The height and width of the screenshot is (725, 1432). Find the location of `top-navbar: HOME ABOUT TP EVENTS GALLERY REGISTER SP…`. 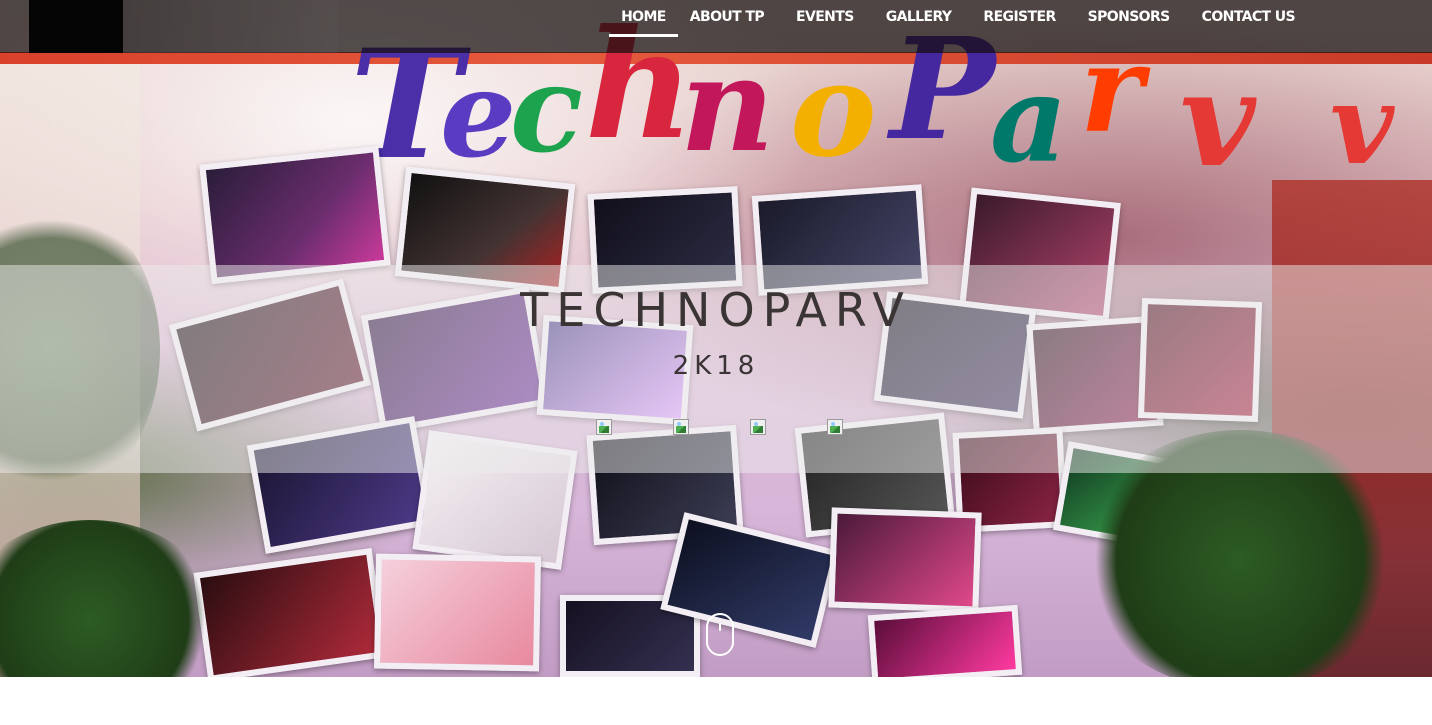

top-navbar: HOME ABOUT TP EVENTS GALLERY REGISTER SP… is located at coordinates (716, 26).